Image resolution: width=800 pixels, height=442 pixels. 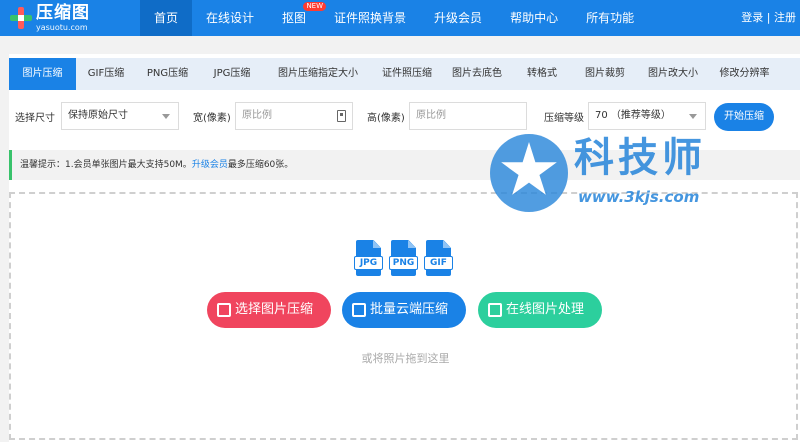 I want to click on nav-cutout-label: 抠图, so click(x=294, y=18).